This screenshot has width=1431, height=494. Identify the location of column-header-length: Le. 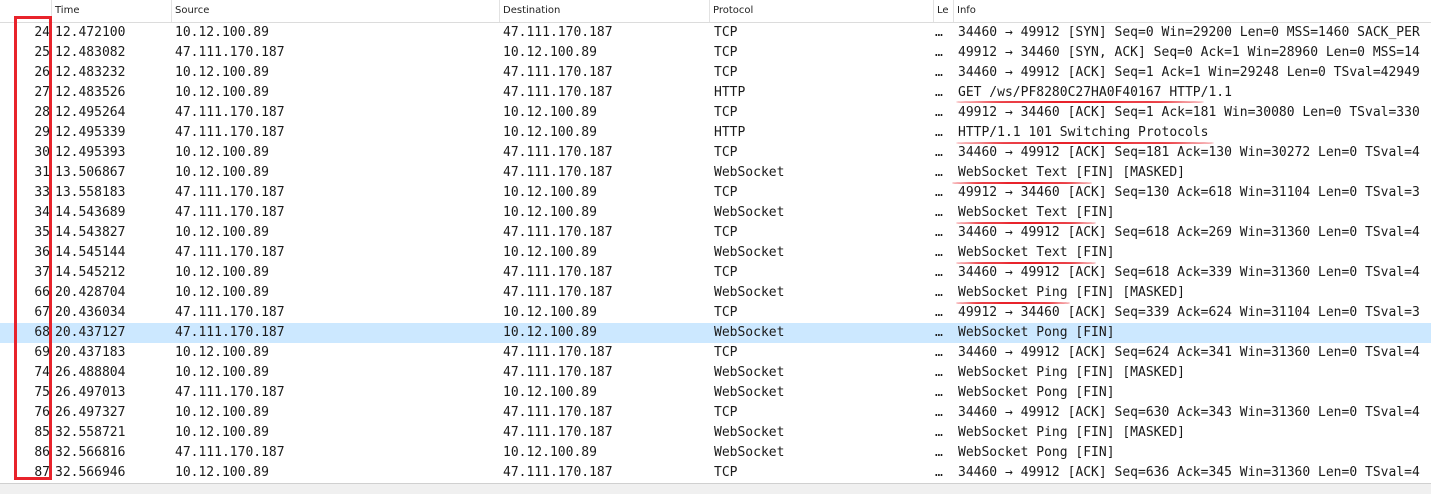
(944, 11).